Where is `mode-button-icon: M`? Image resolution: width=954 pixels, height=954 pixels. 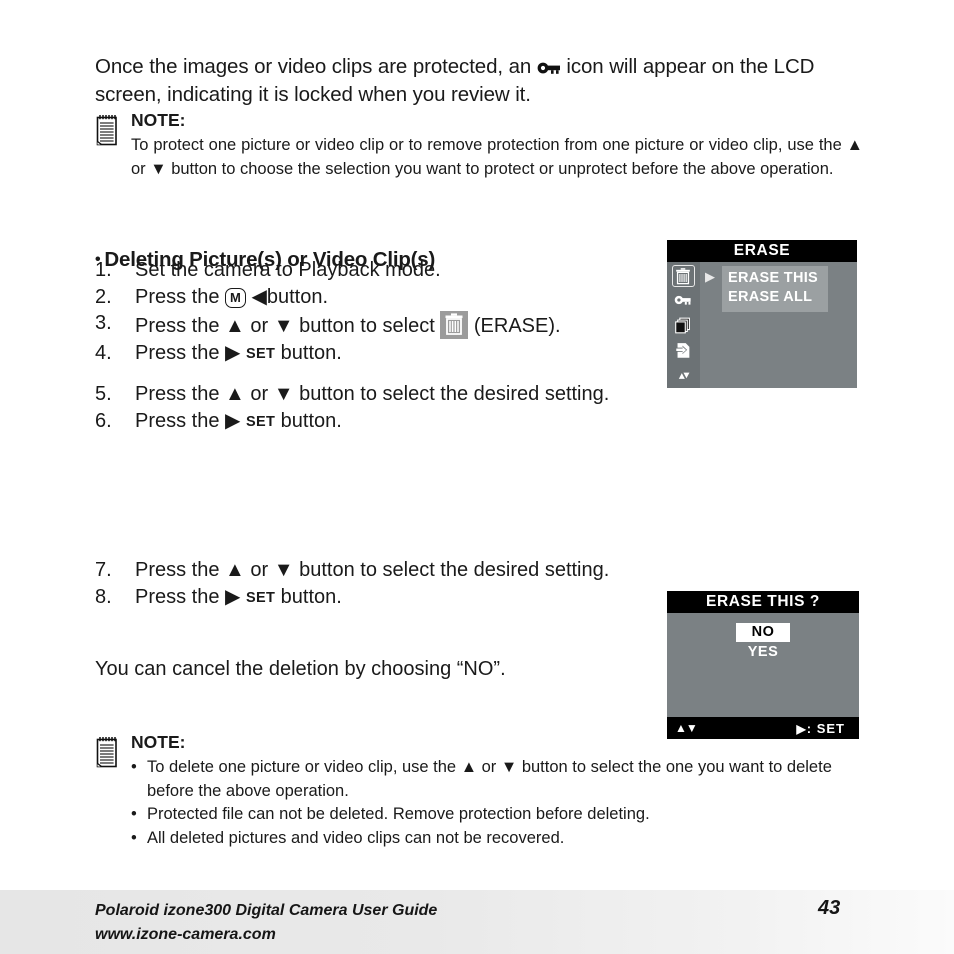
mode-button-icon: M is located at coordinates (235, 297).